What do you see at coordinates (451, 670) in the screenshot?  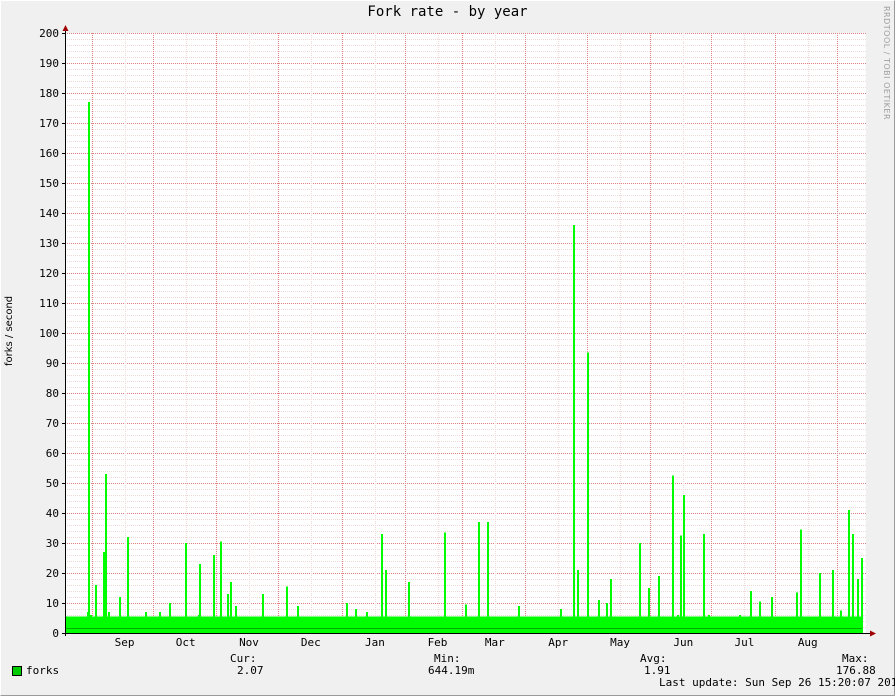 I see `legend-min-value: 644.19m` at bounding box center [451, 670].